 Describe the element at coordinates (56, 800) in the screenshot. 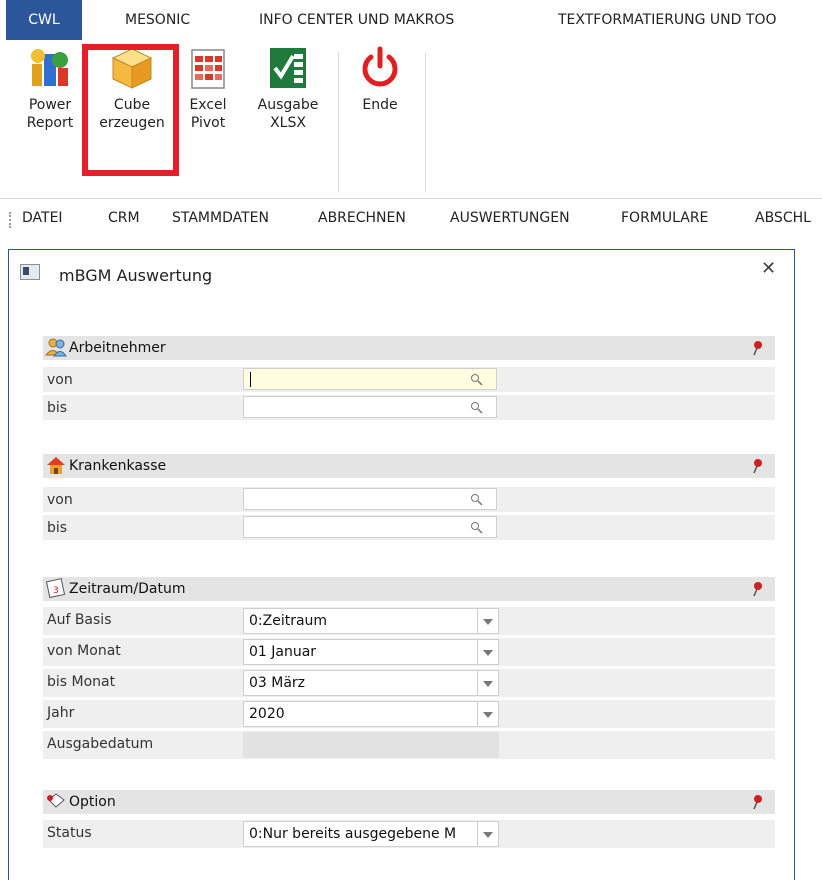

I see `option-icon` at that location.